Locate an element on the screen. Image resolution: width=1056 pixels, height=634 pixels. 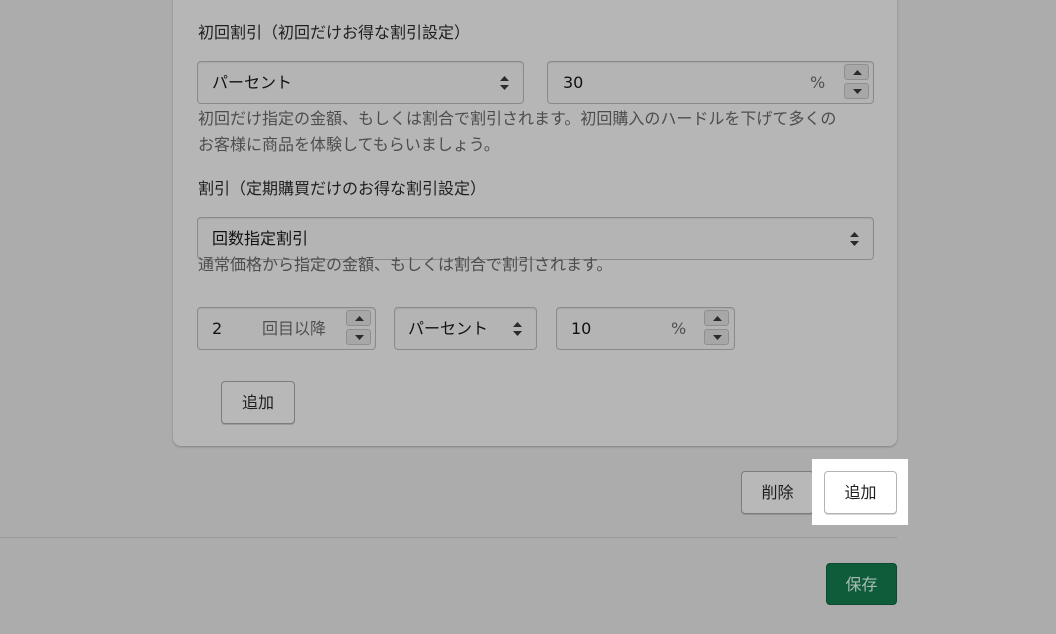
tier-amount-field: 10 % is located at coordinates (645, 328).